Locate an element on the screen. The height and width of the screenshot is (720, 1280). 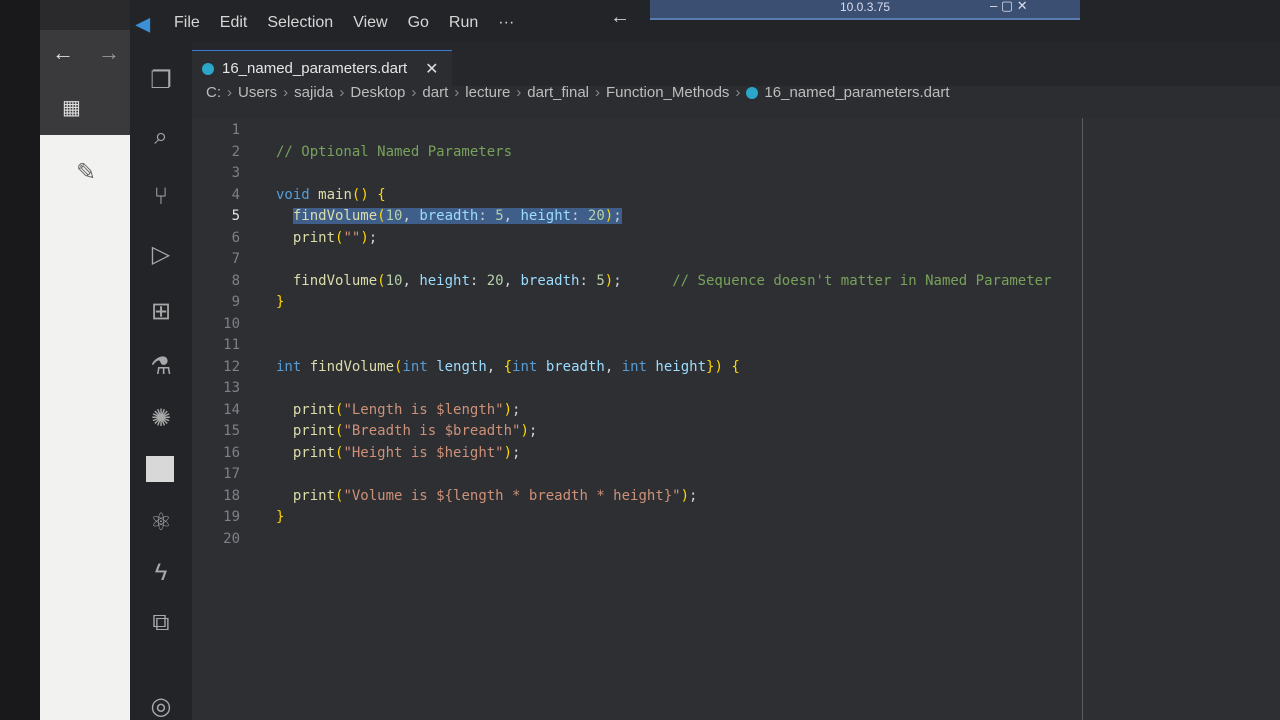
line-number: 17 is located at coordinates (231, 474).